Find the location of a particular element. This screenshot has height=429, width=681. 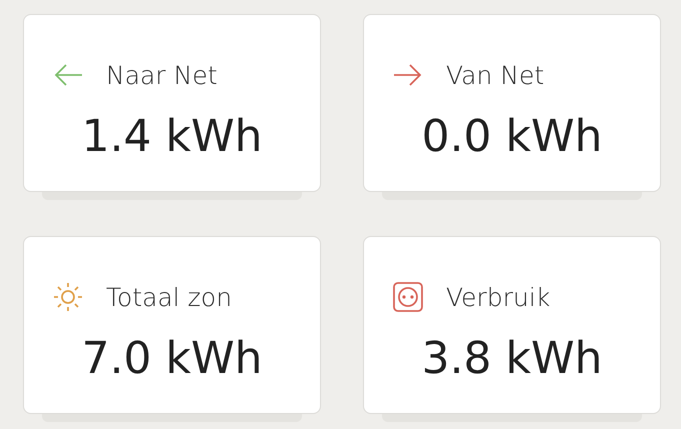

energy-value: 7.0 kWh is located at coordinates (172, 359).